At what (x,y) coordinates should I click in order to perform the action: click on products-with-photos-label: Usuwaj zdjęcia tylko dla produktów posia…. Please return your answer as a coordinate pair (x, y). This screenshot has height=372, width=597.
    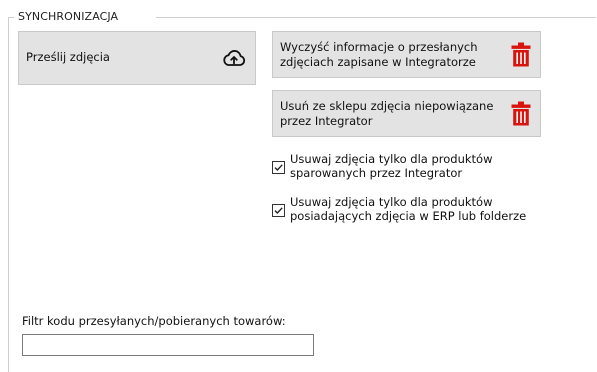
    Looking at the image, I should click on (408, 209).